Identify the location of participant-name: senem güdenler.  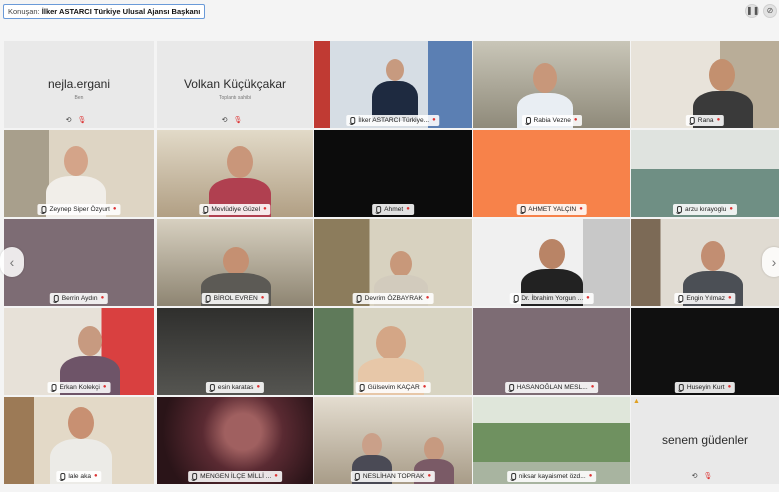
(705, 440).